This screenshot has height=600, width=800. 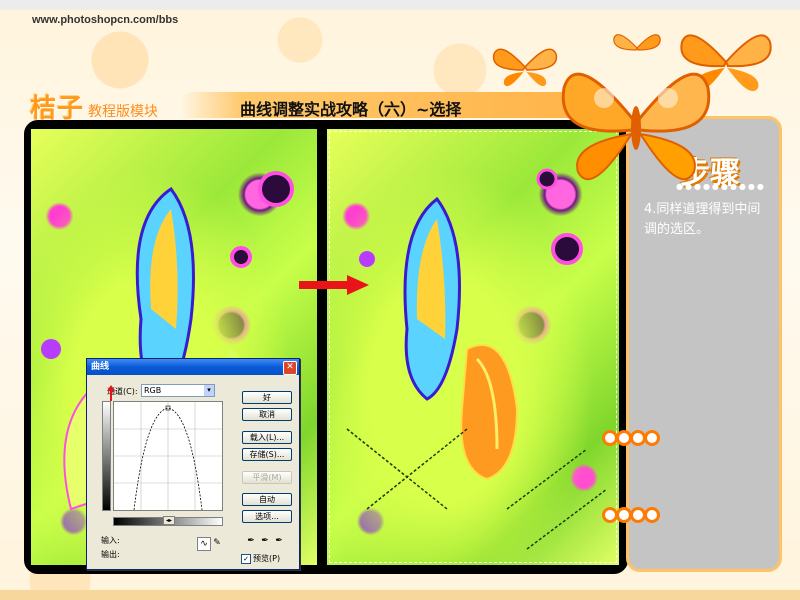 I want to click on curve-plot, so click(x=168, y=456).